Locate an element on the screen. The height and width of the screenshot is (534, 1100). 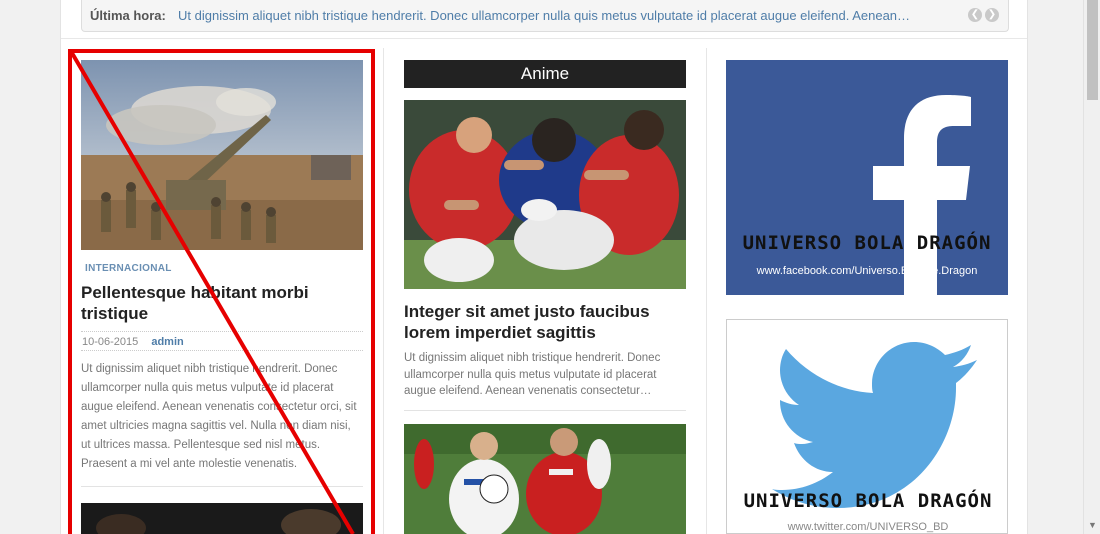
post-image-artillery is located at coordinates (222, 155).